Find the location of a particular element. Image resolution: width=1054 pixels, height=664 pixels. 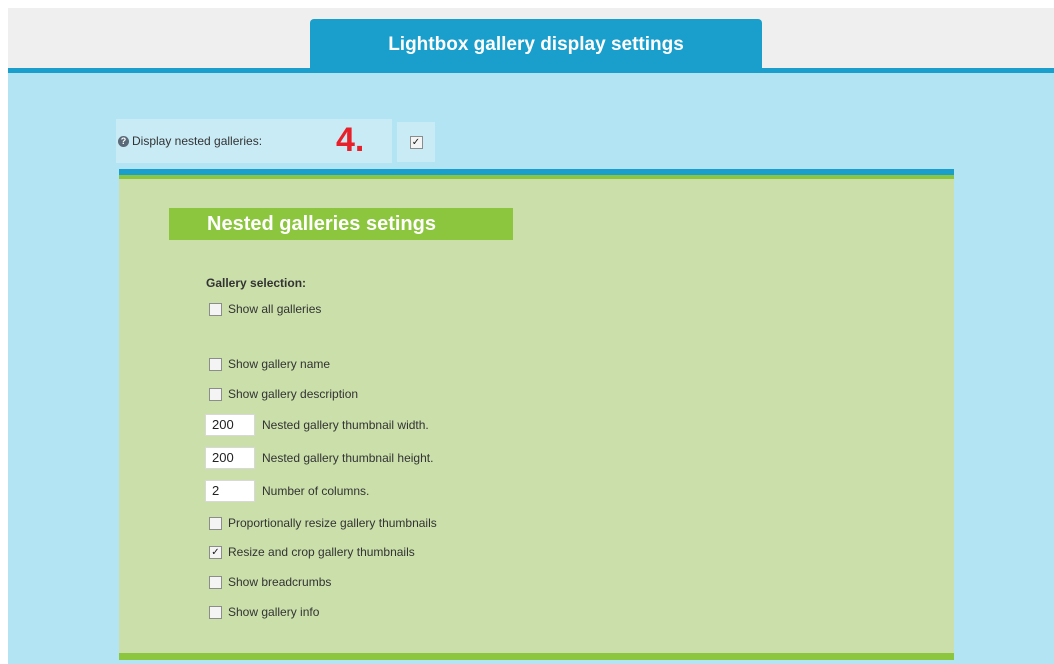

thumbnail-width-row: 200 Nested gallery thumbnail width. is located at coordinates (317, 425).